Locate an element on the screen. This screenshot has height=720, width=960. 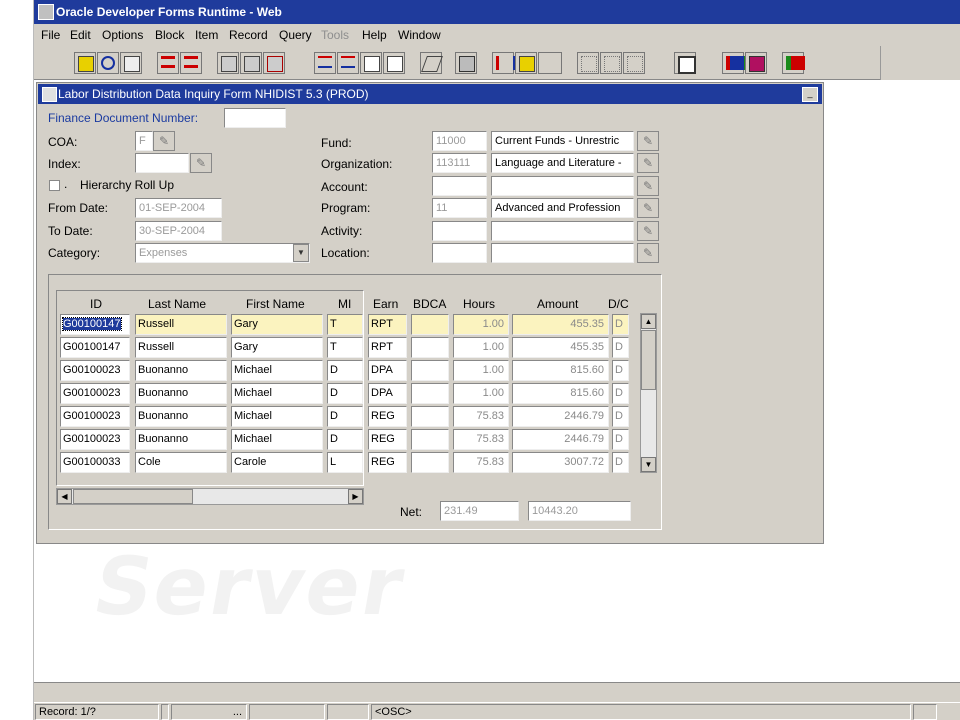
chart-button is located at coordinates (504, 63).